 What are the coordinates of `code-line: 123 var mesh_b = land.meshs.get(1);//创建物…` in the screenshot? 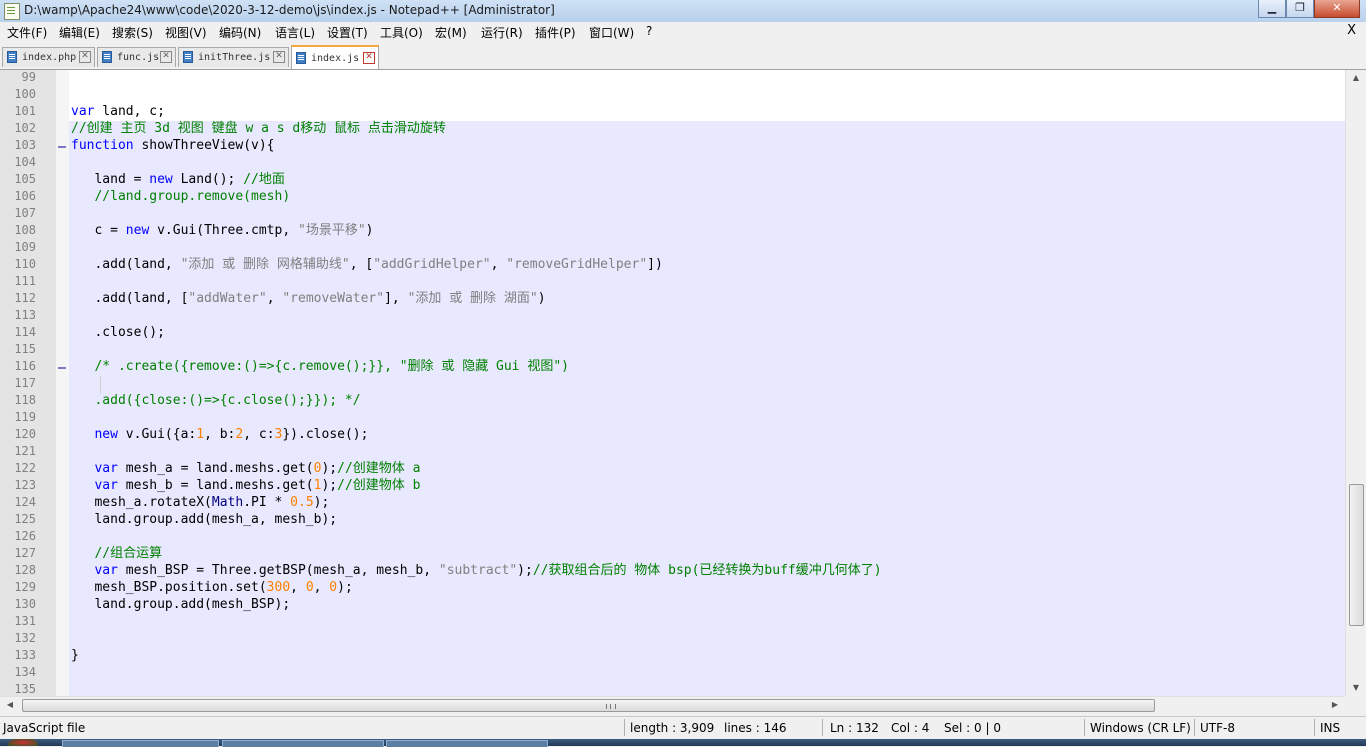 It's located at (672, 485).